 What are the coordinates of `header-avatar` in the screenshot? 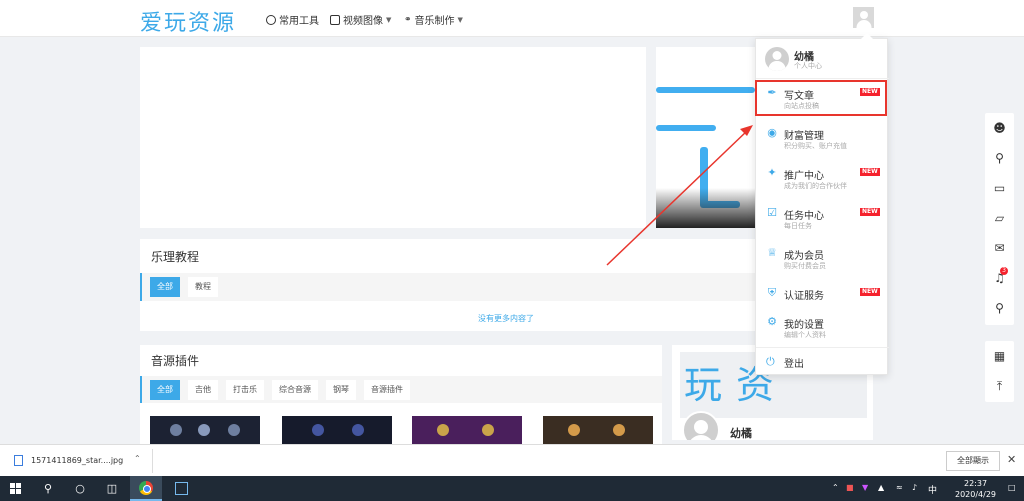 It's located at (863, 17).